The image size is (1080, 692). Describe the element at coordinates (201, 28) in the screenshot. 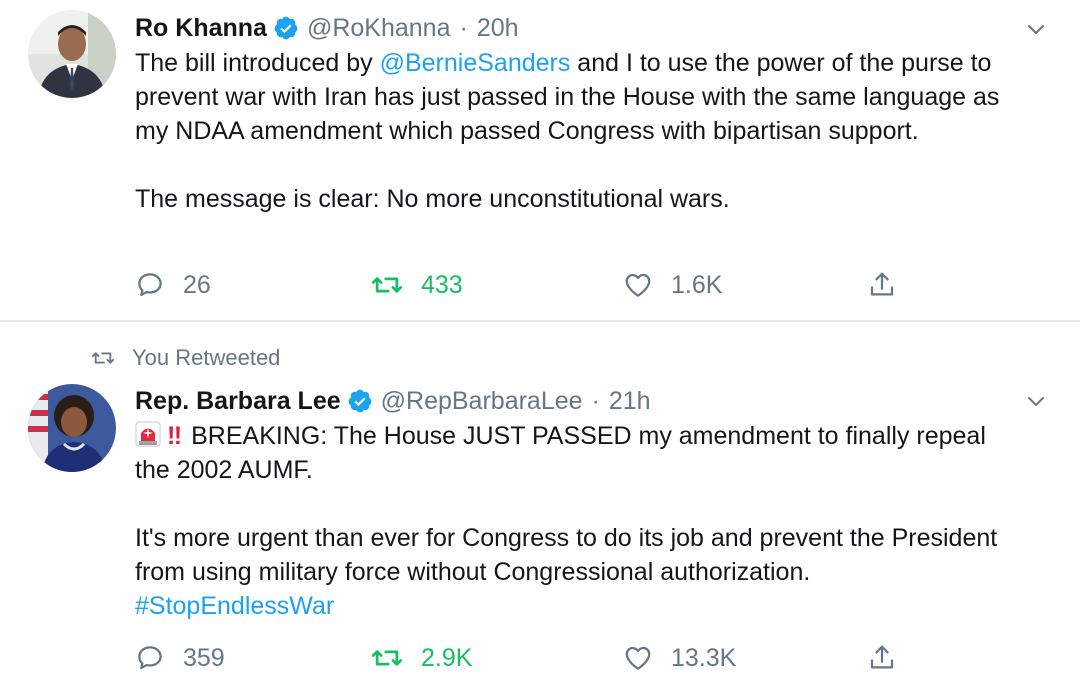

I see `display-name: Ro Khanna` at that location.